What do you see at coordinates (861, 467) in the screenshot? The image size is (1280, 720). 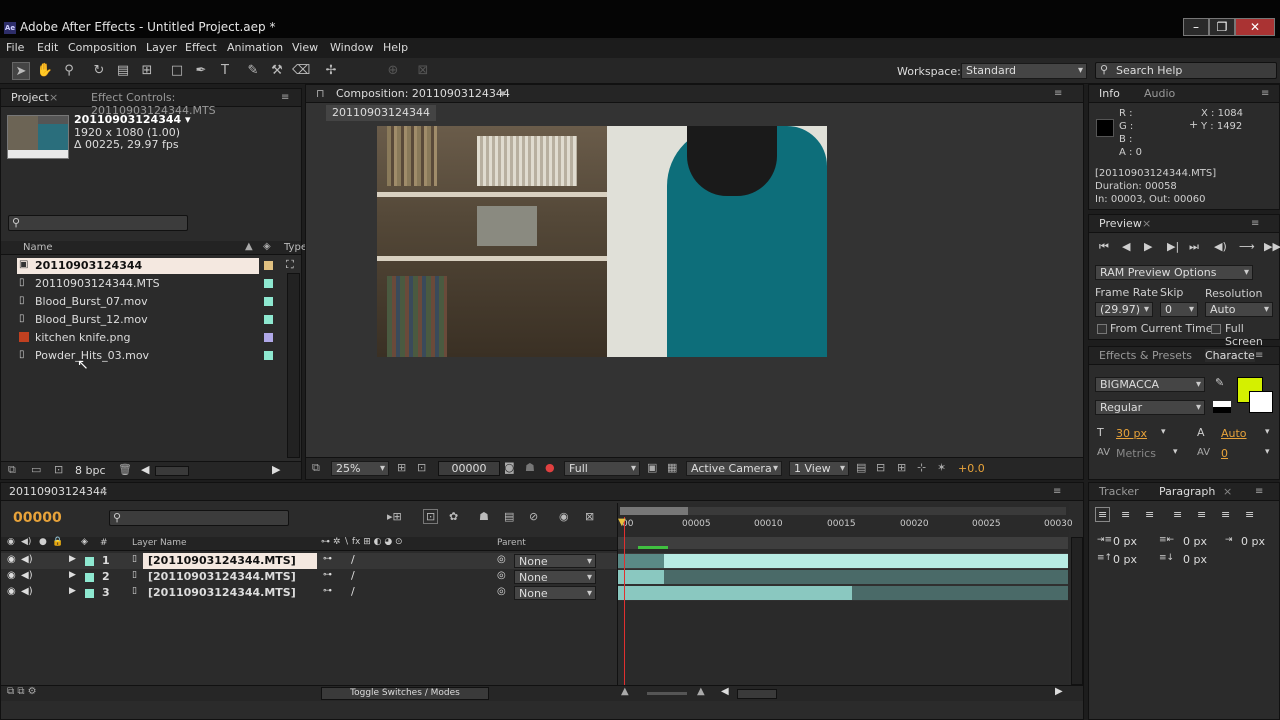 I see `toggle-pixel-aspect-icon: ▤` at bounding box center [861, 467].